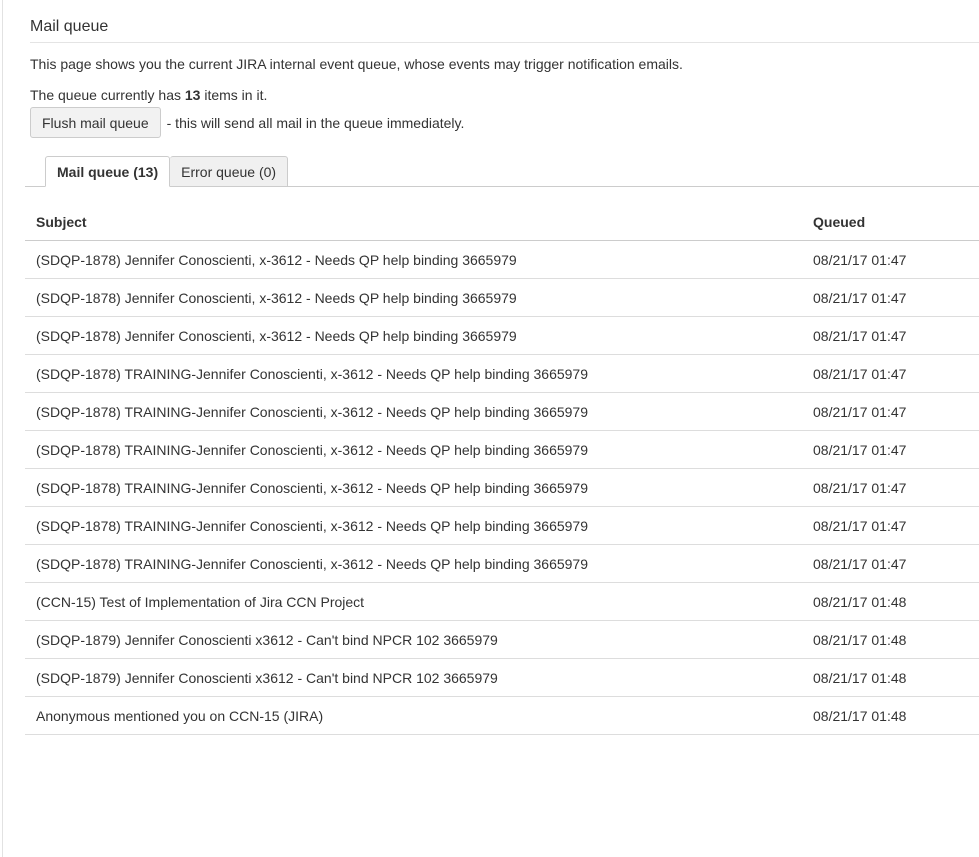 The width and height of the screenshot is (979, 857). Describe the element at coordinates (413, 715) in the screenshot. I see `row-subject: Anonymous mentioned you on CCN-15 (JIRA)` at that location.